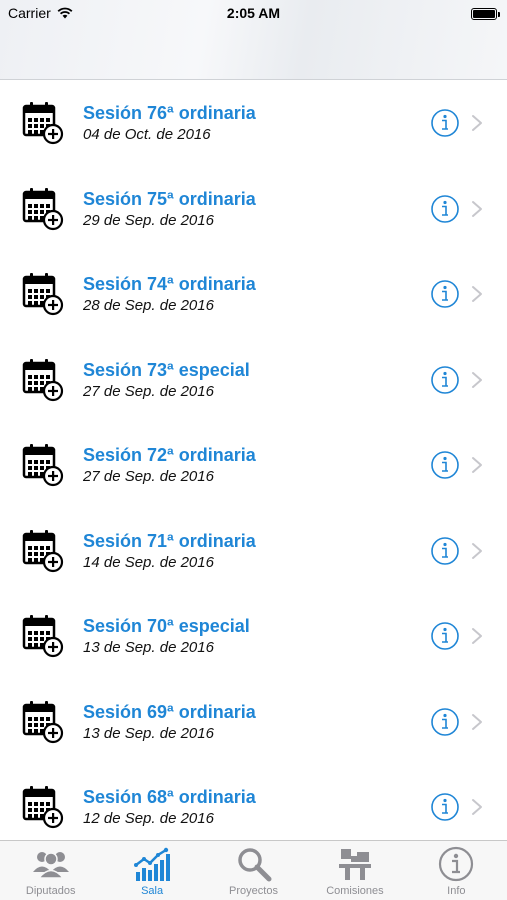  Describe the element at coordinates (169, 113) in the screenshot. I see `session-title: Sesión 76ª ordinaria` at that location.